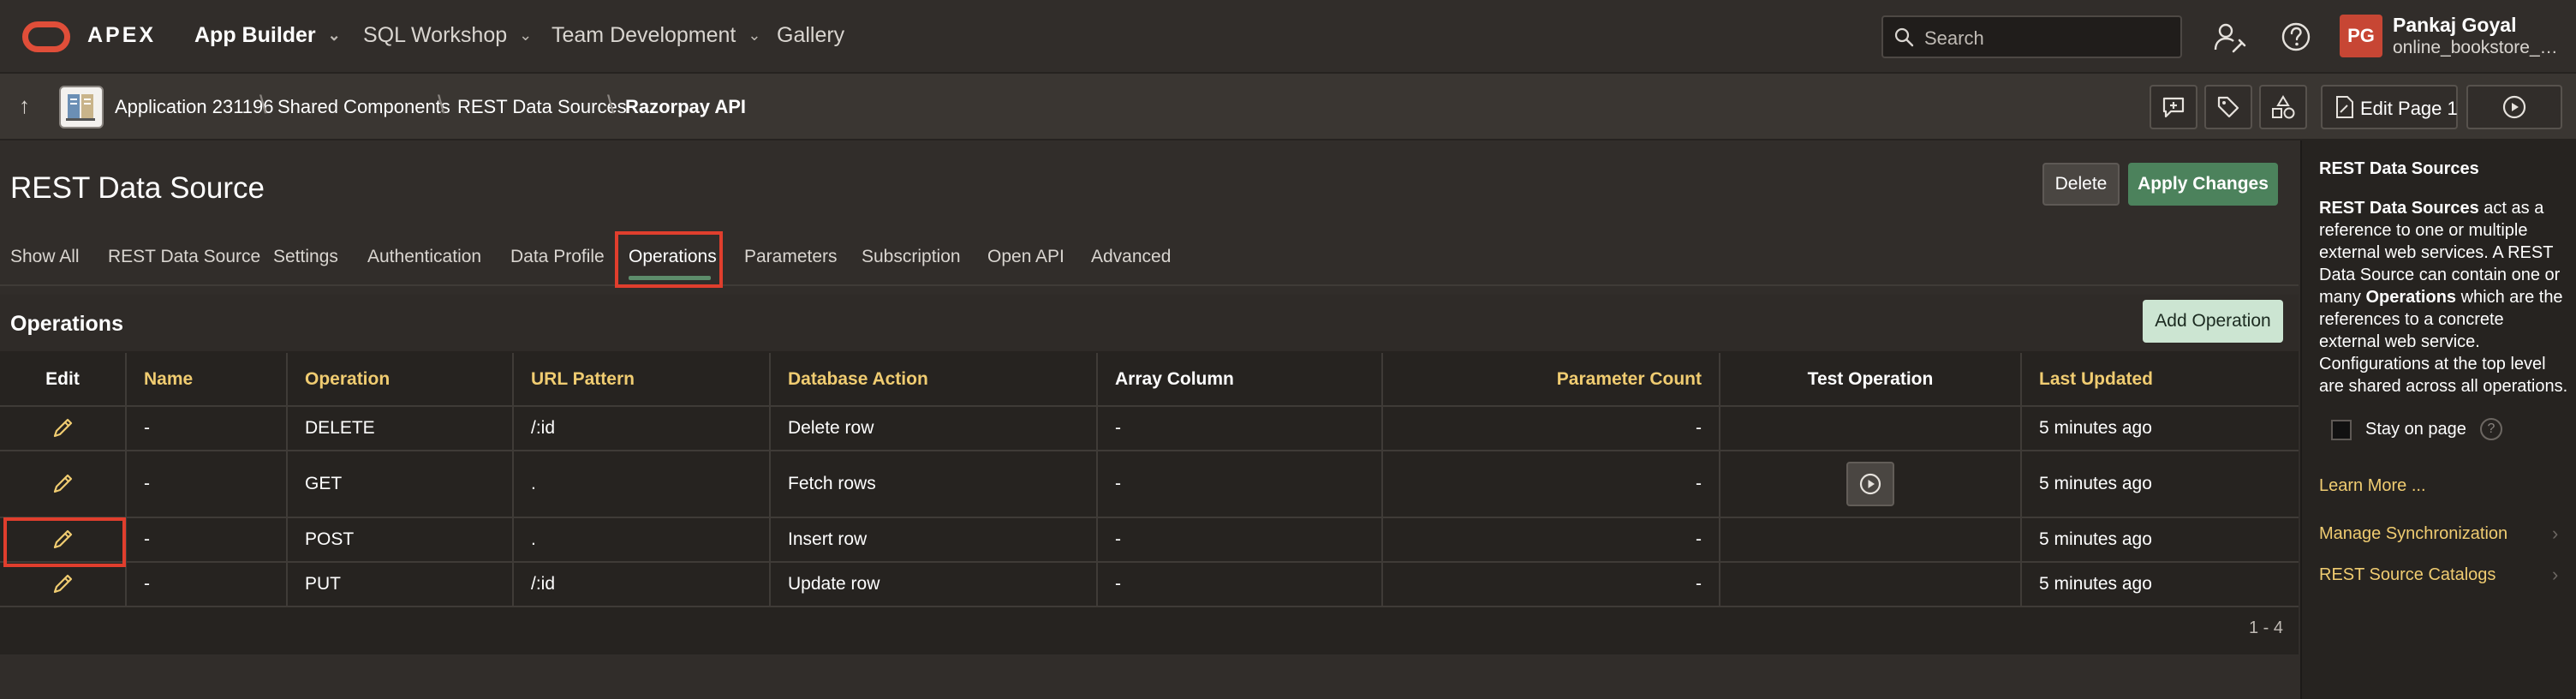  What do you see at coordinates (911, 257) in the screenshot?
I see `tab-subscription: Subscription` at bounding box center [911, 257].